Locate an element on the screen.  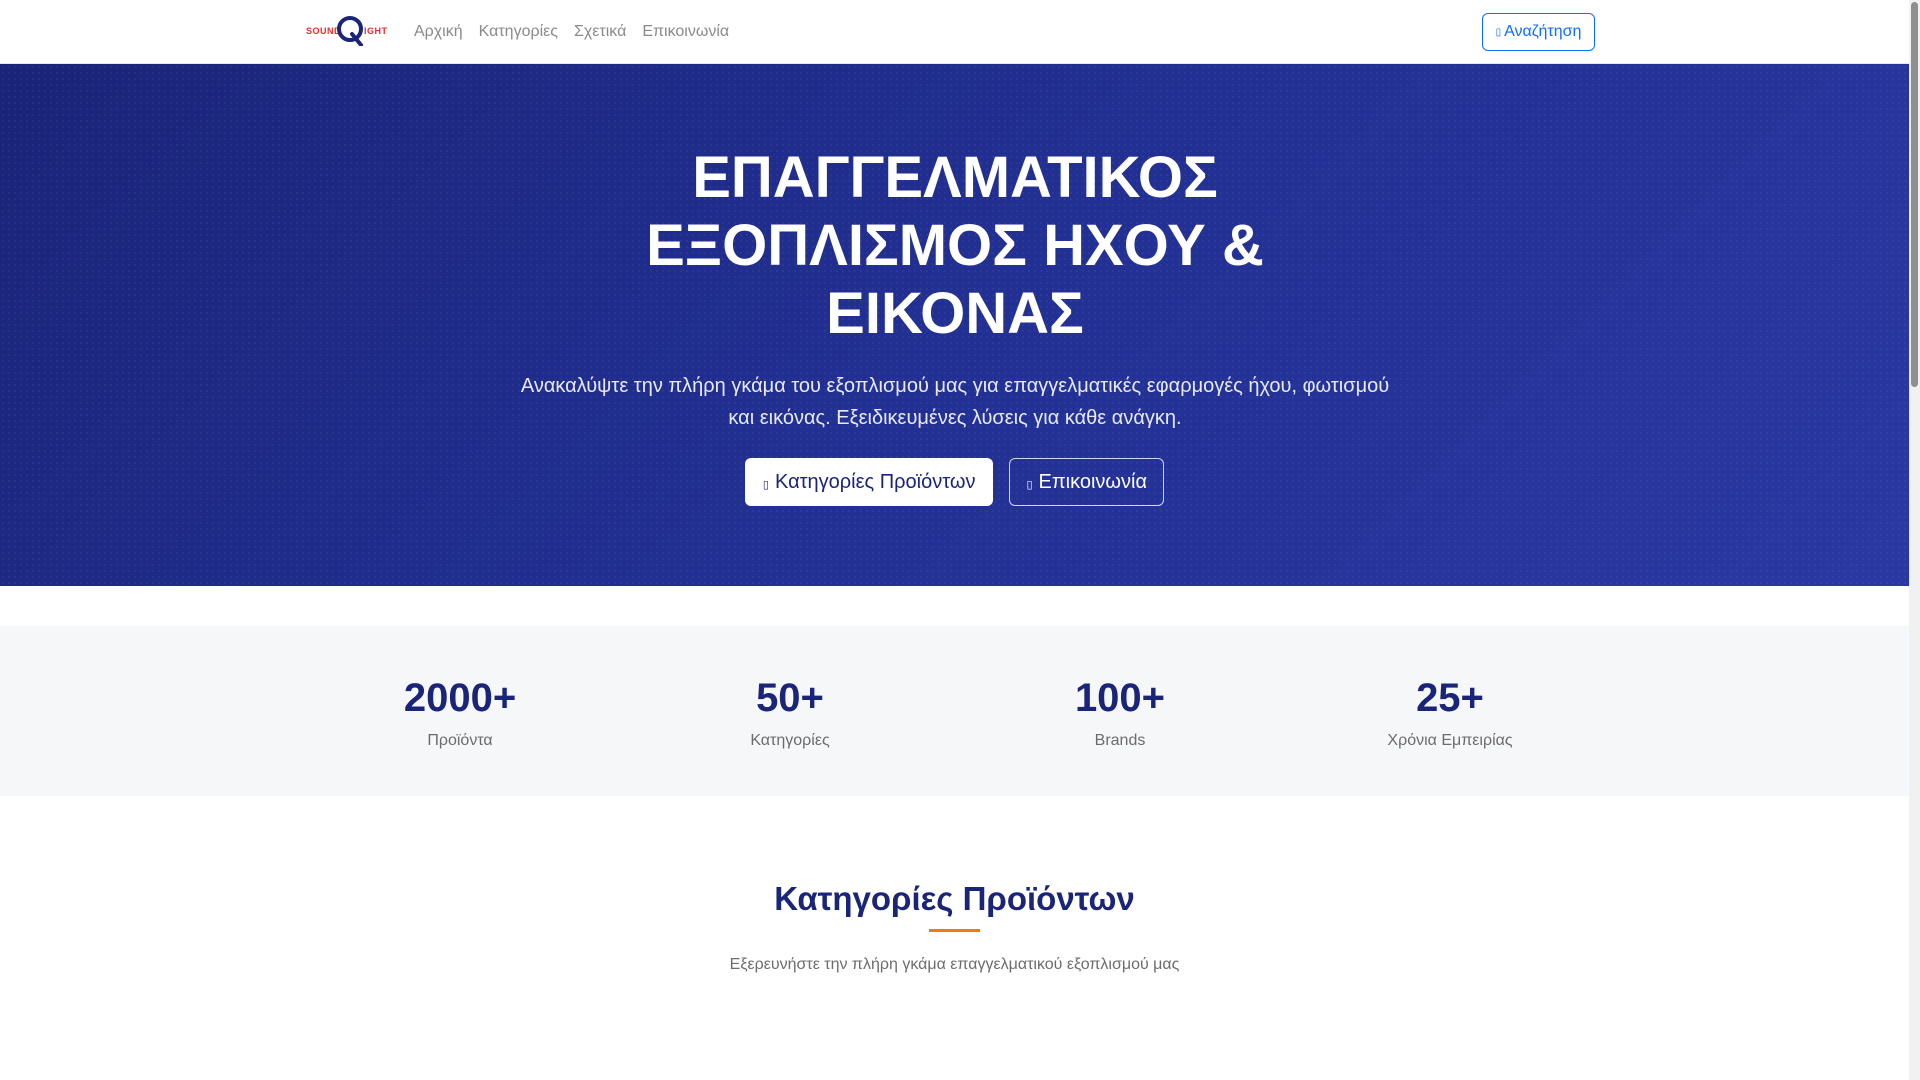
stat-categories: 50+ Κατηγορίες is located at coordinates (790, 712).